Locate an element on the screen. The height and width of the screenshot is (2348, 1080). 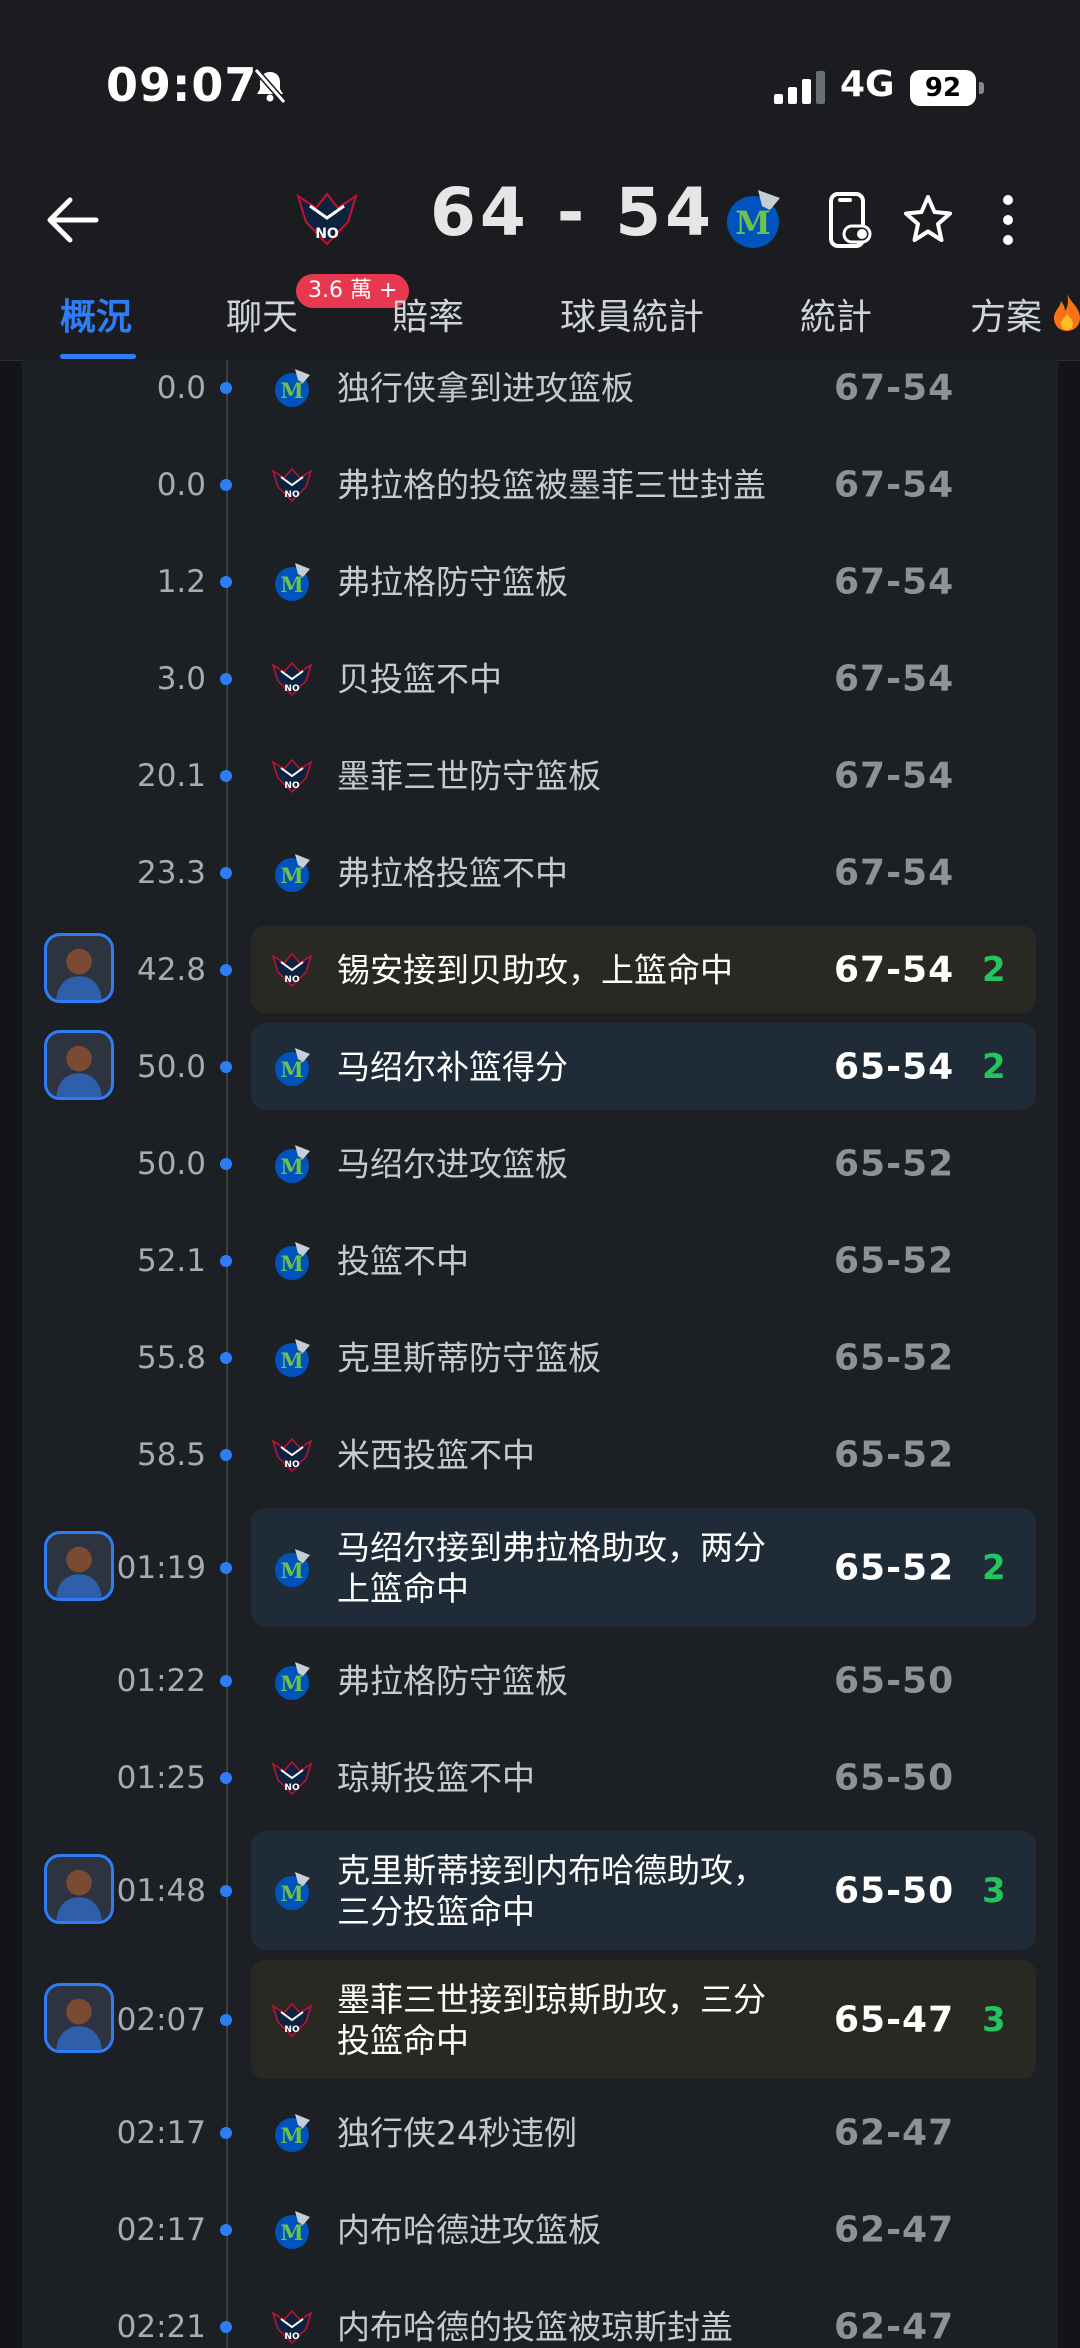
play-description: 墨菲三世防守篮板 is located at coordinates (469, 775).